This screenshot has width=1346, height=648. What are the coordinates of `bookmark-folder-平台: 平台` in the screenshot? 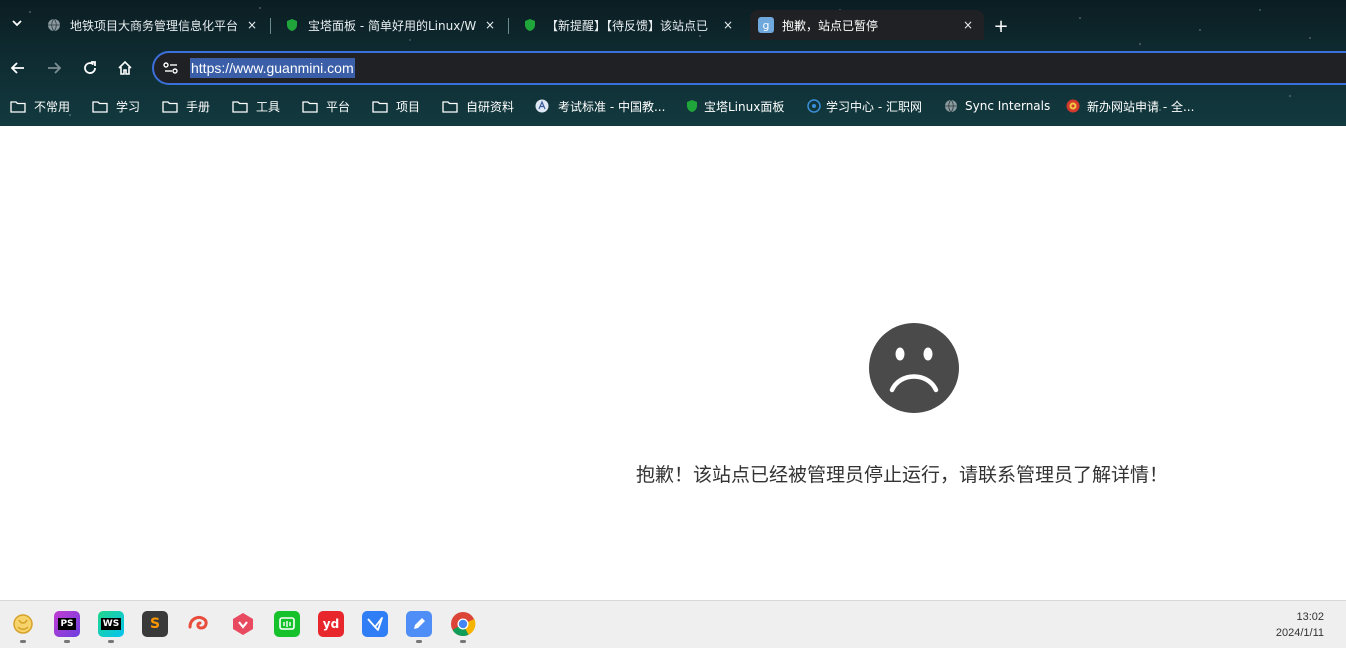 It's located at (326, 106).